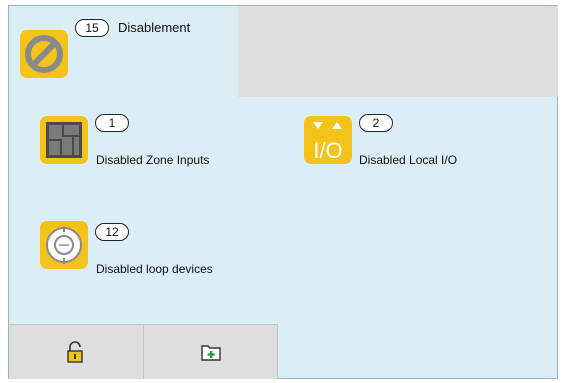 The image size is (568, 383). I want to click on io-icon-text: I/O, so click(327, 150).